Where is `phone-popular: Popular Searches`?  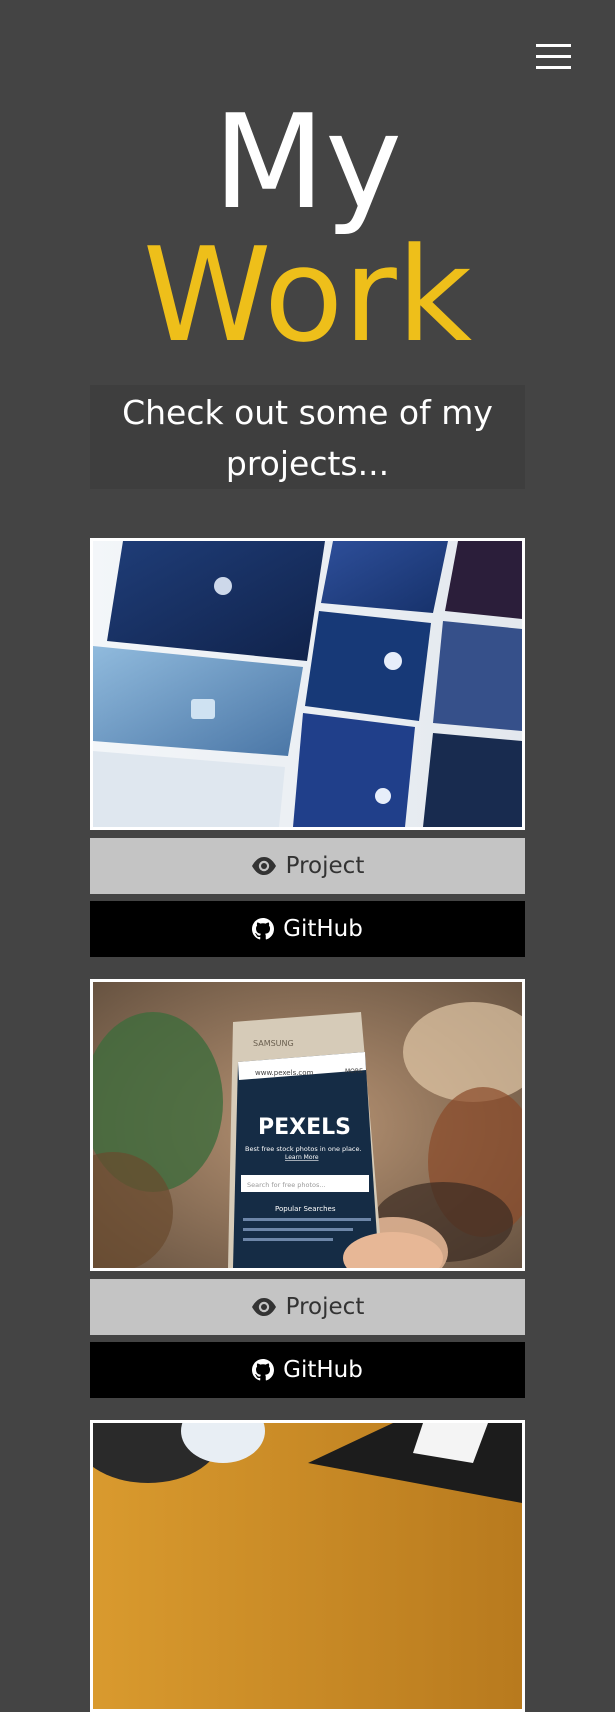
phone-popular: Popular Searches is located at coordinates (305, 1209).